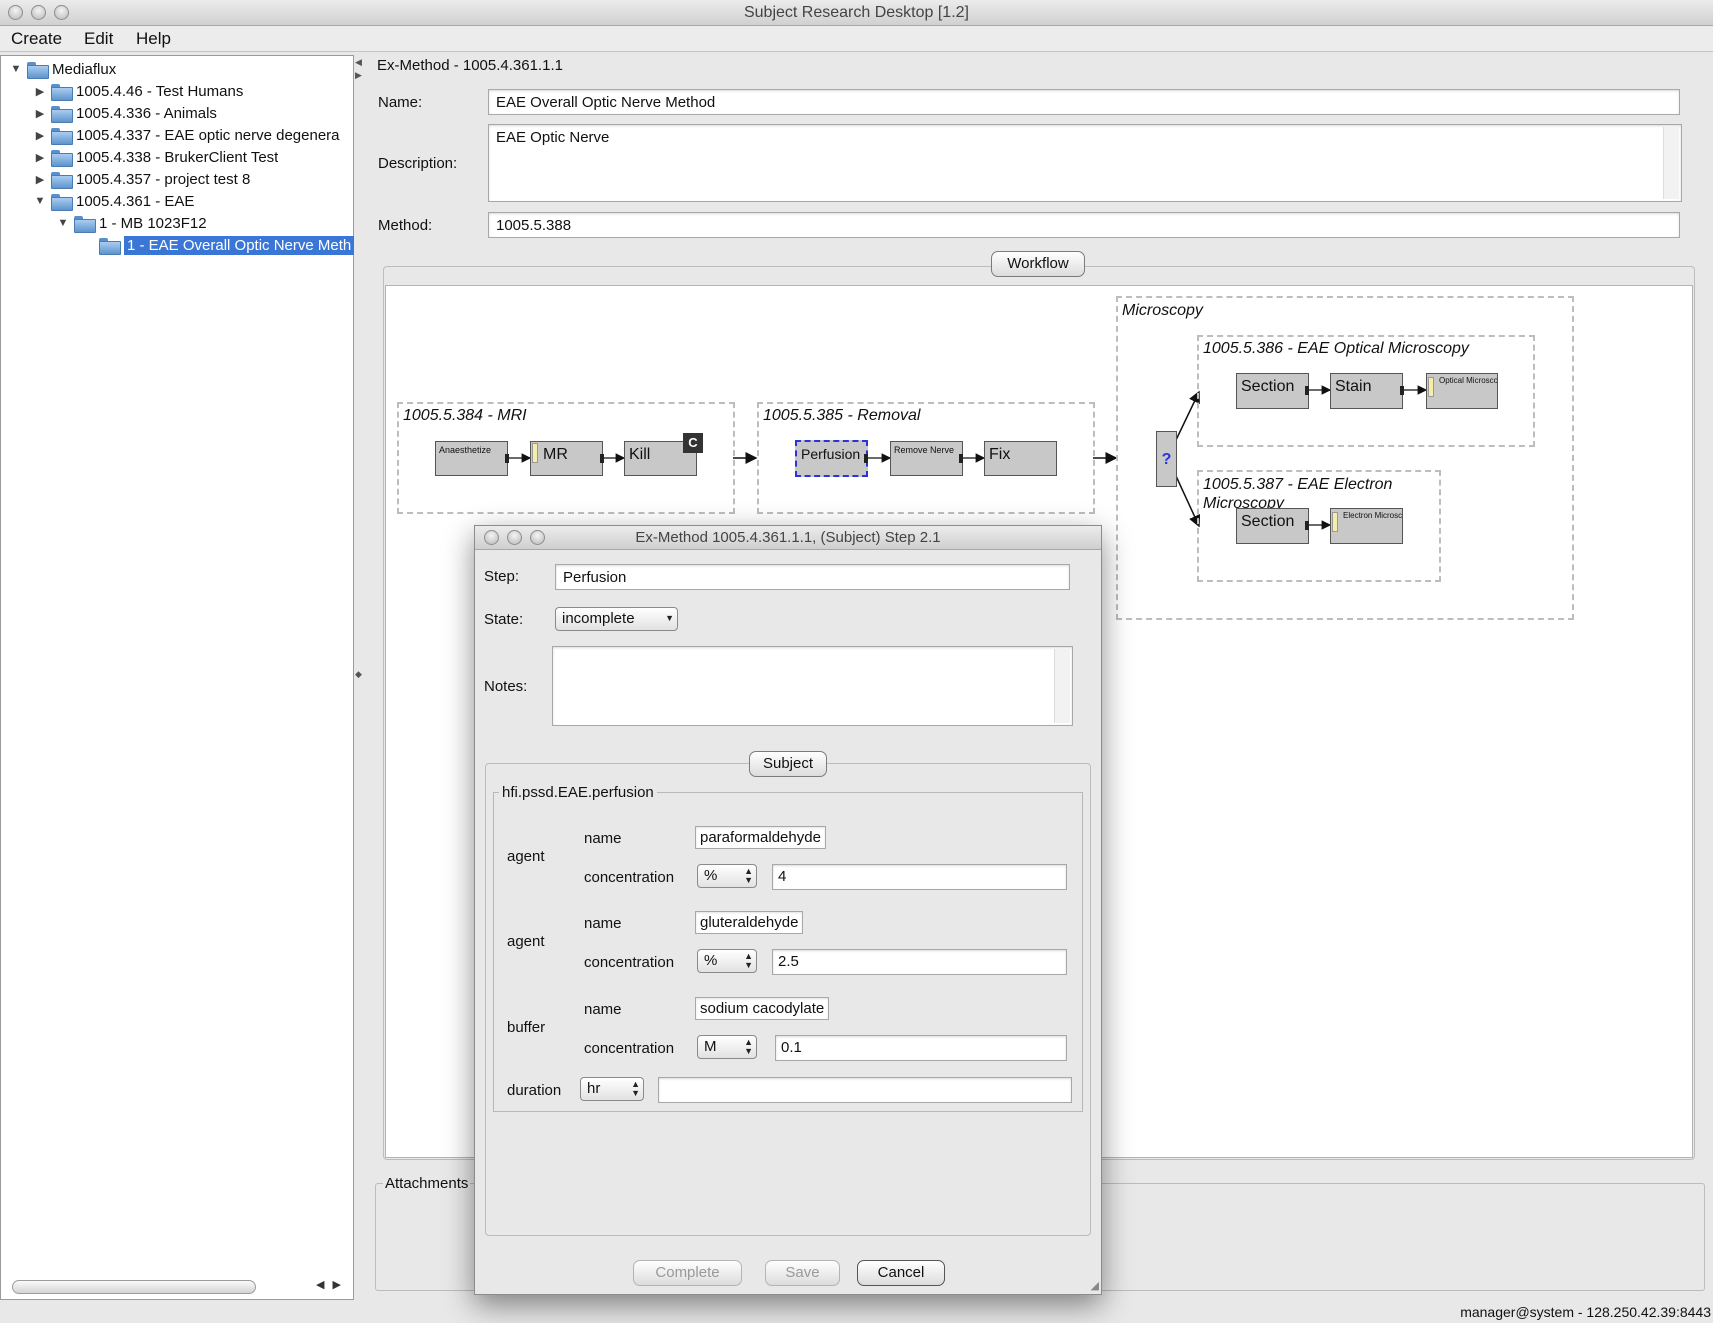  What do you see at coordinates (1020, 458) in the screenshot?
I see `step-fix: Fix` at bounding box center [1020, 458].